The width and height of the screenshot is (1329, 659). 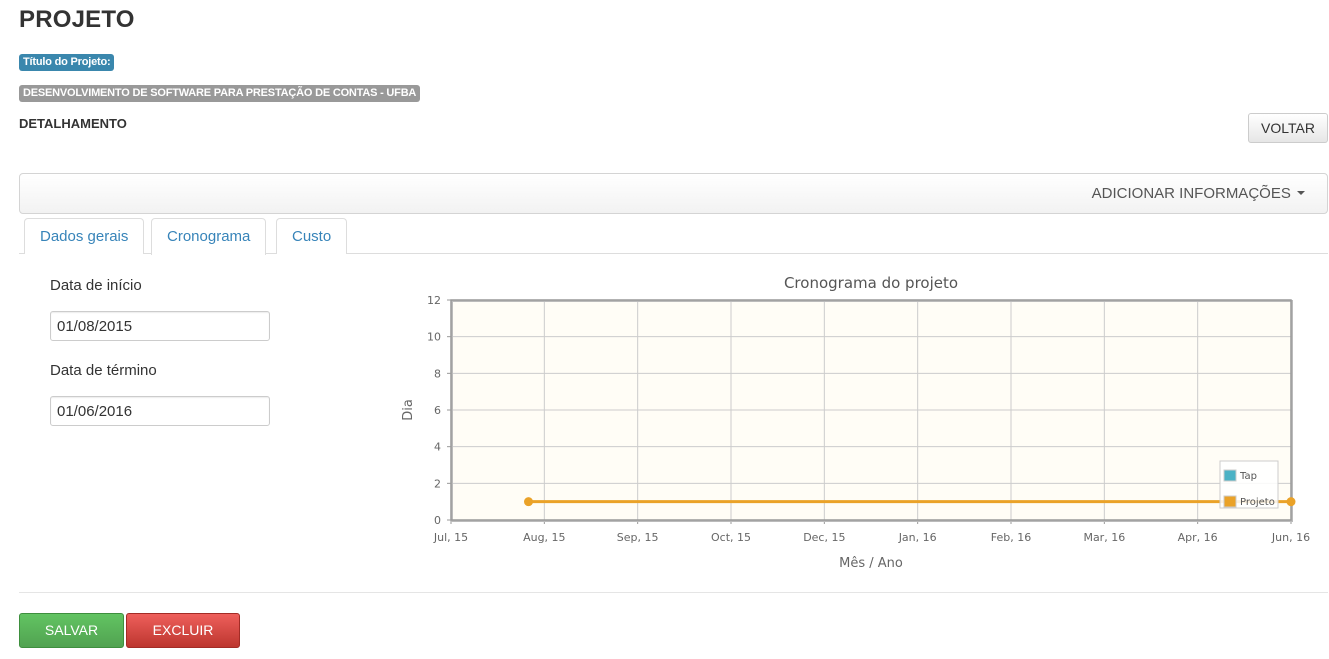 What do you see at coordinates (1301, 193) in the screenshot?
I see `caret-down-icon` at bounding box center [1301, 193].